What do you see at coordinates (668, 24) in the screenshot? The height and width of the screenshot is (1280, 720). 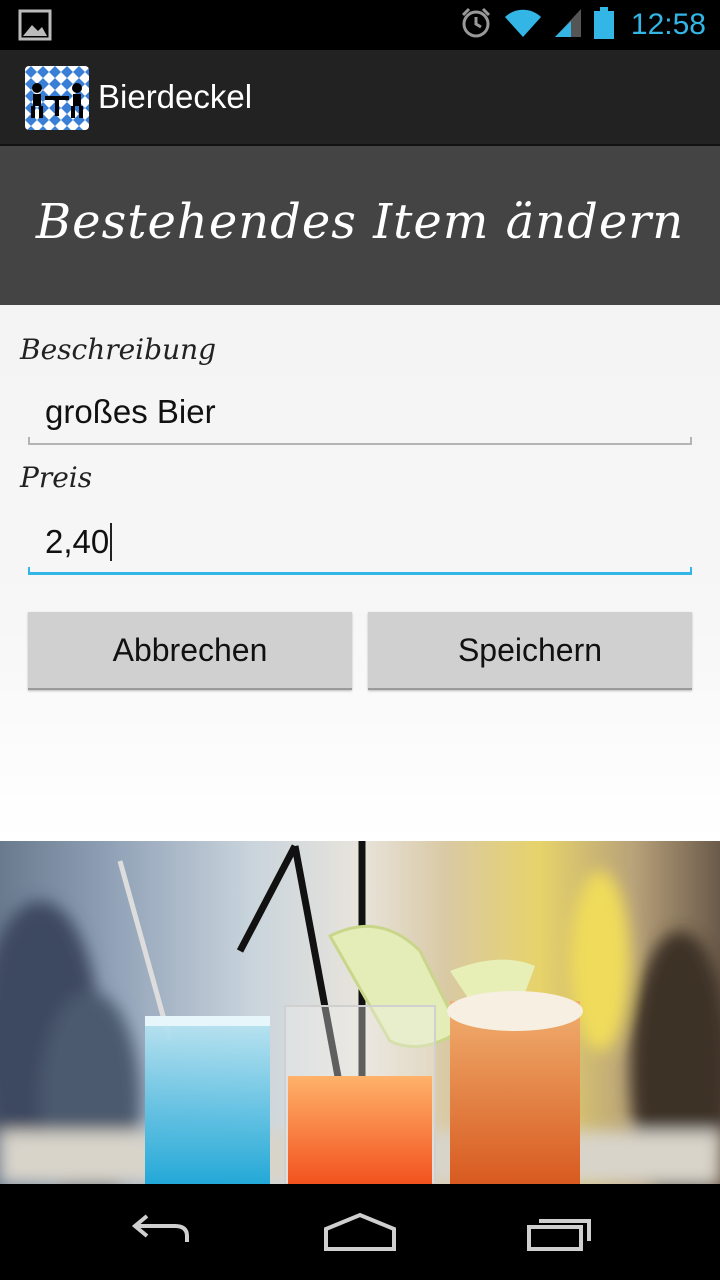 I see `clock: 12:58` at bounding box center [668, 24].